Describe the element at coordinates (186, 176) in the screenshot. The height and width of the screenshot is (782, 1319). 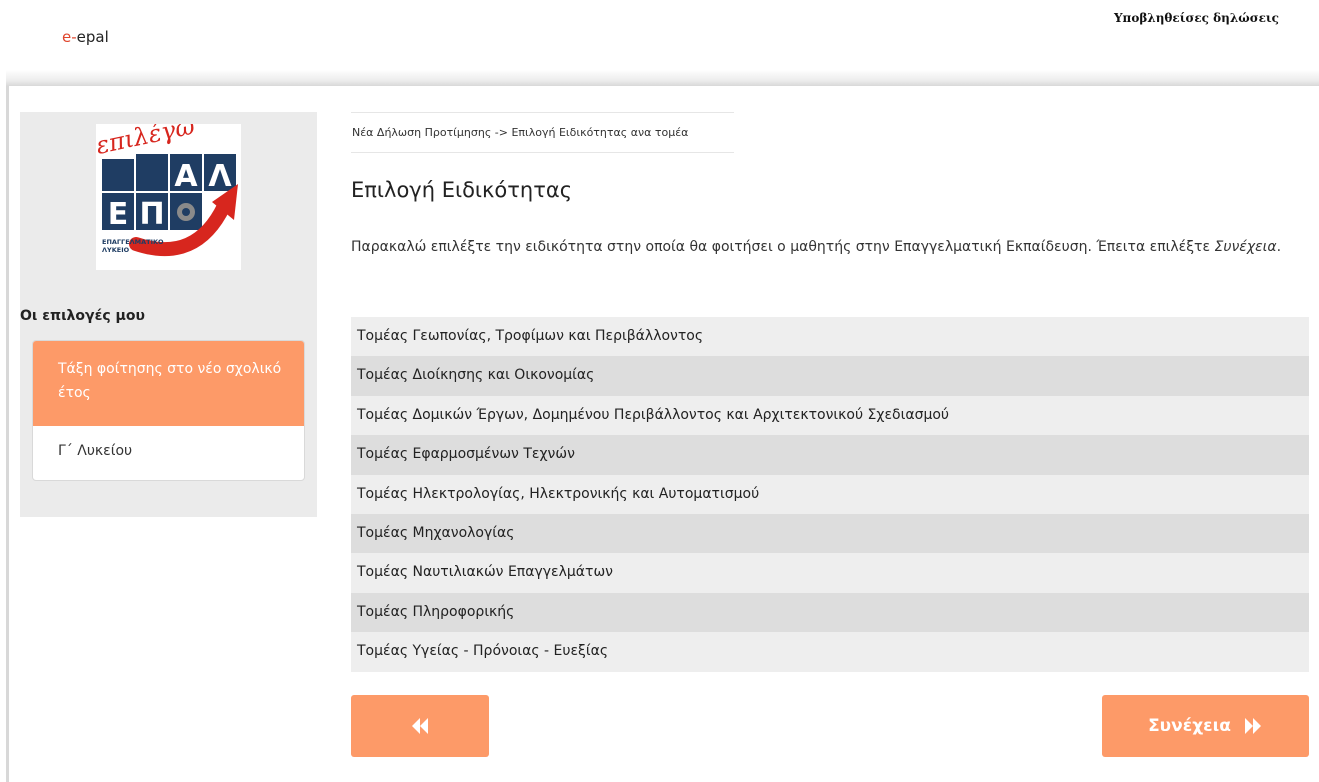
I see `logo-letter-3: Α` at that location.